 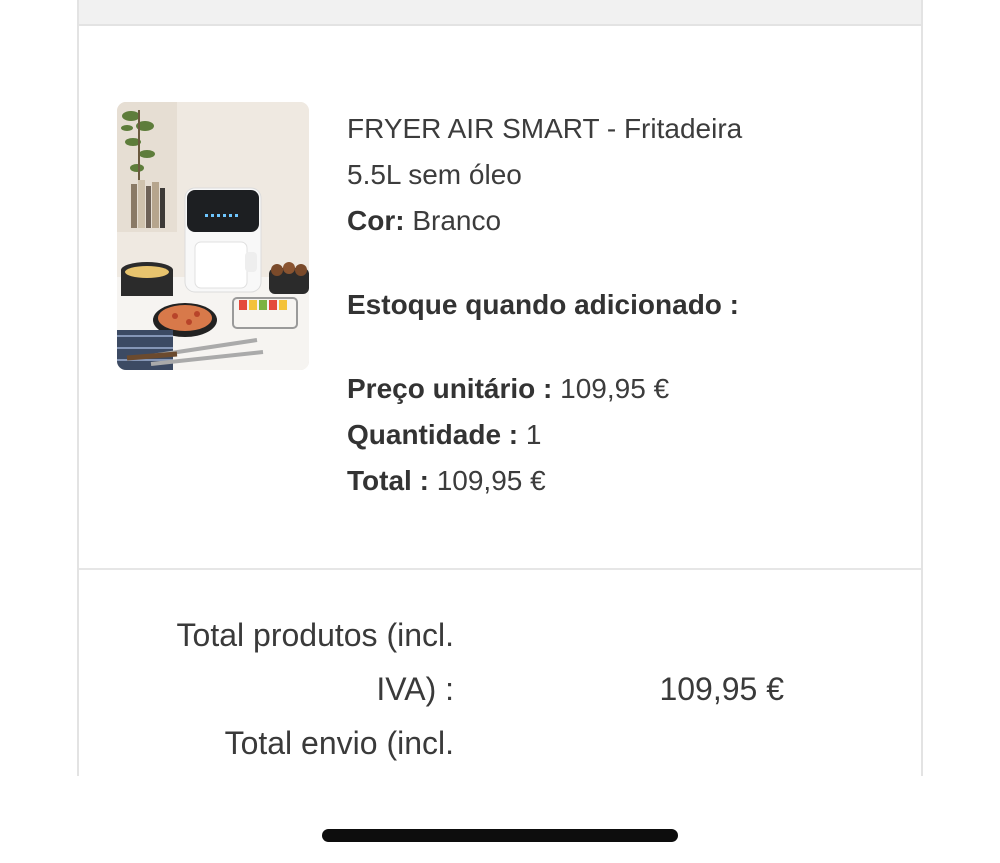 What do you see at coordinates (457, 220) in the screenshot?
I see `color-value: Branco` at bounding box center [457, 220].